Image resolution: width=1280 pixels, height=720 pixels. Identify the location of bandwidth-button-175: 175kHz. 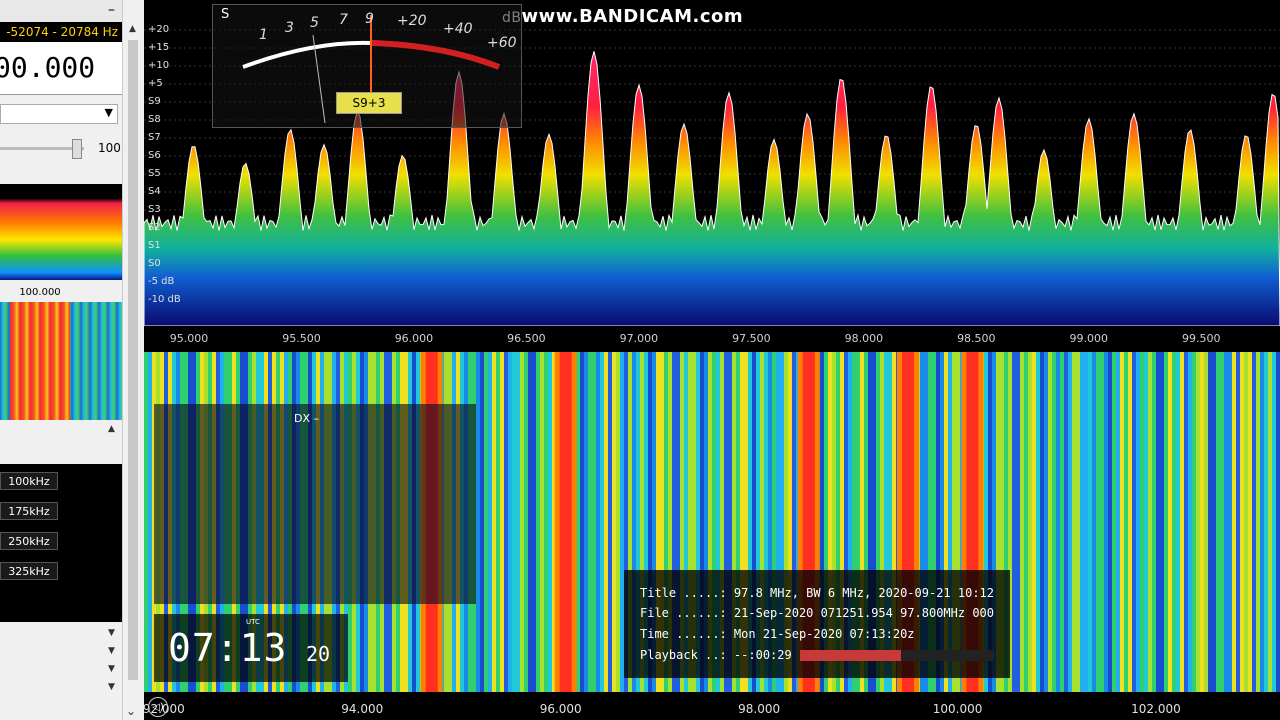
(29, 511).